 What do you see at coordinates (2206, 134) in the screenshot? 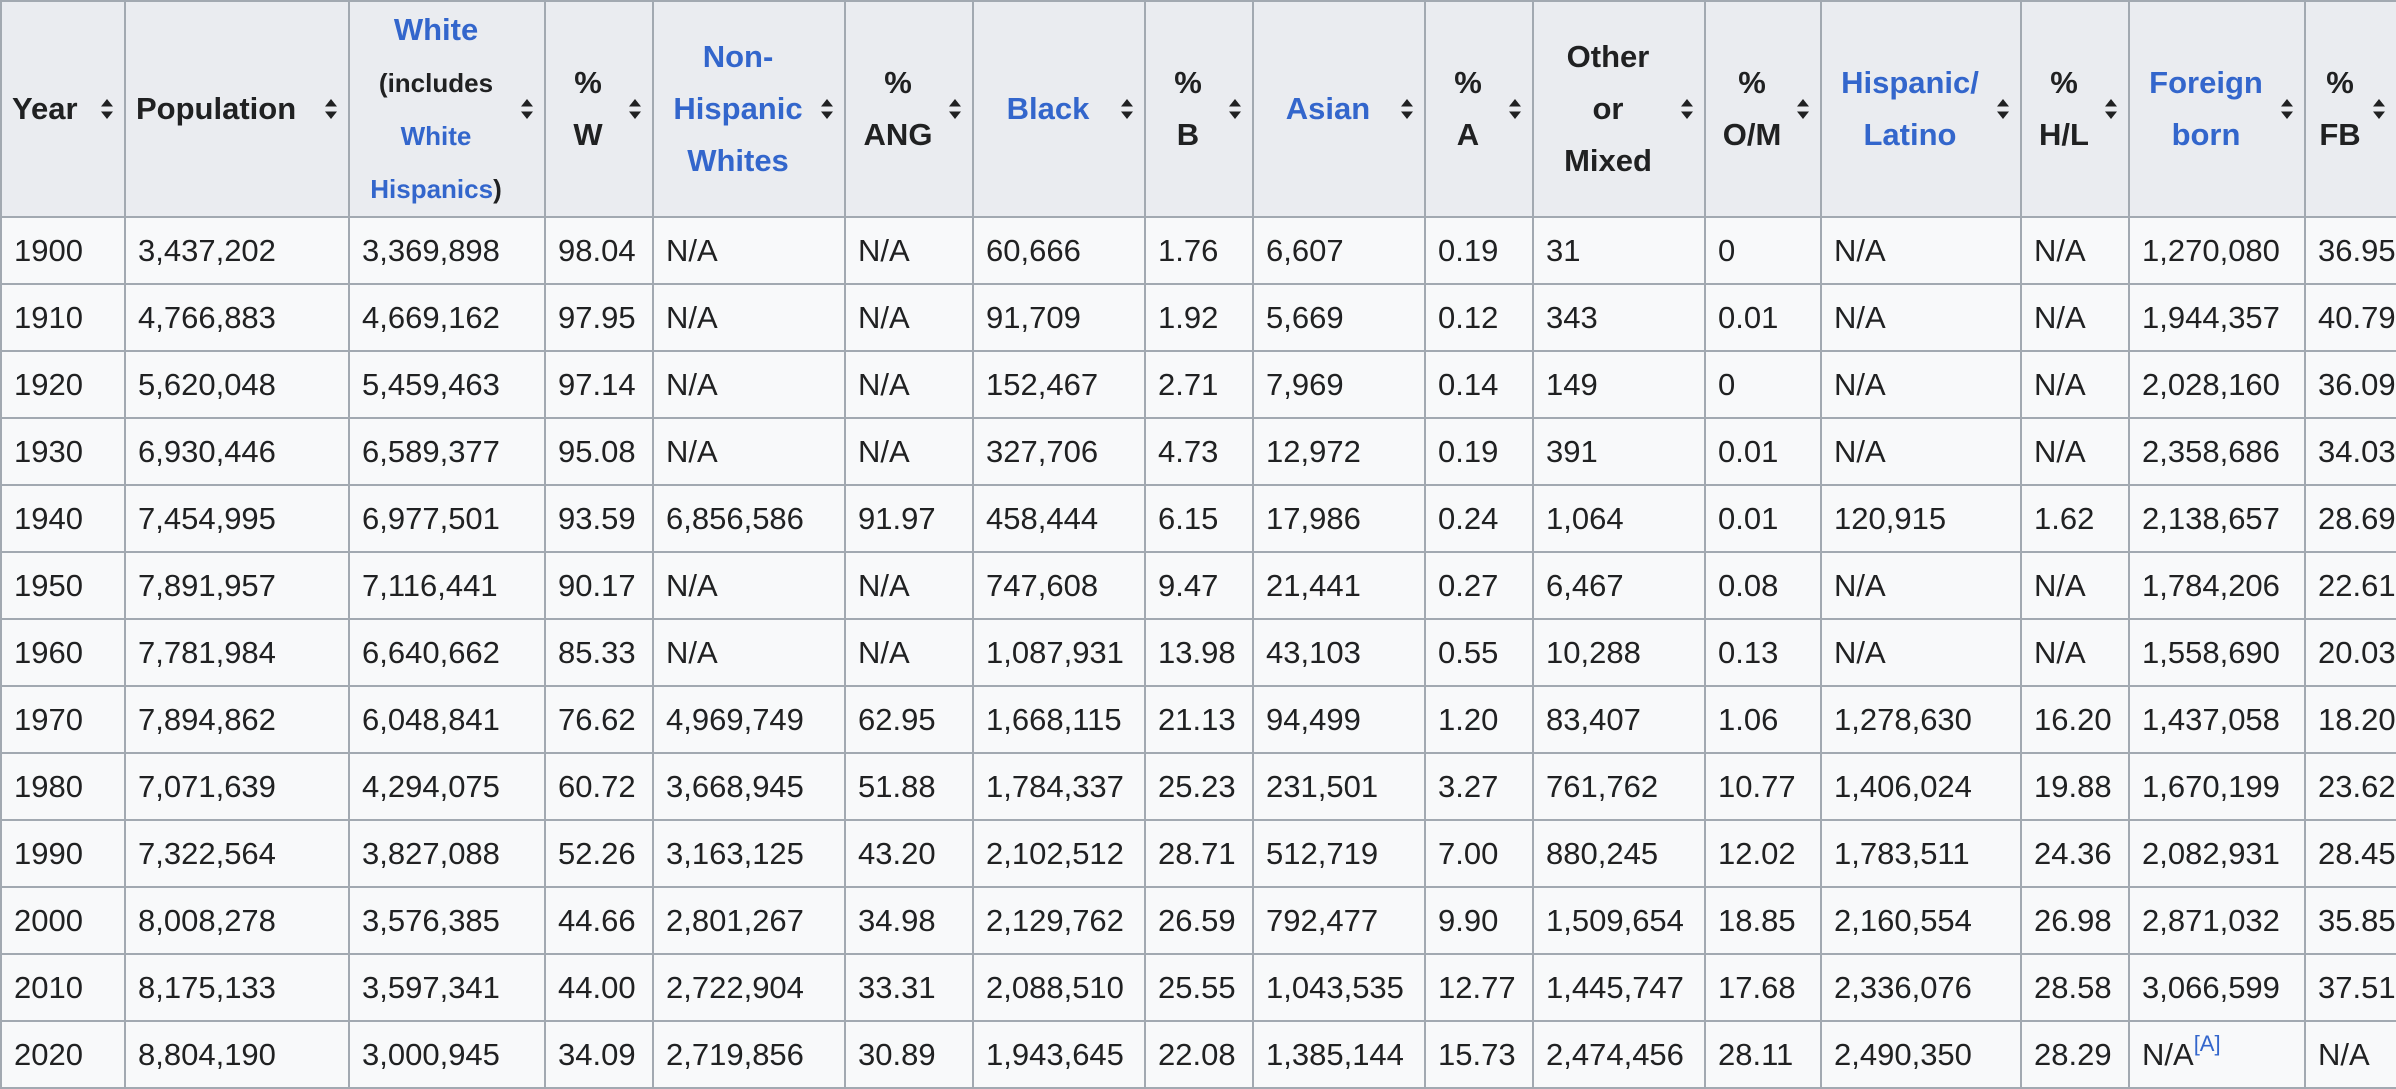
I see `header-link: born` at bounding box center [2206, 134].